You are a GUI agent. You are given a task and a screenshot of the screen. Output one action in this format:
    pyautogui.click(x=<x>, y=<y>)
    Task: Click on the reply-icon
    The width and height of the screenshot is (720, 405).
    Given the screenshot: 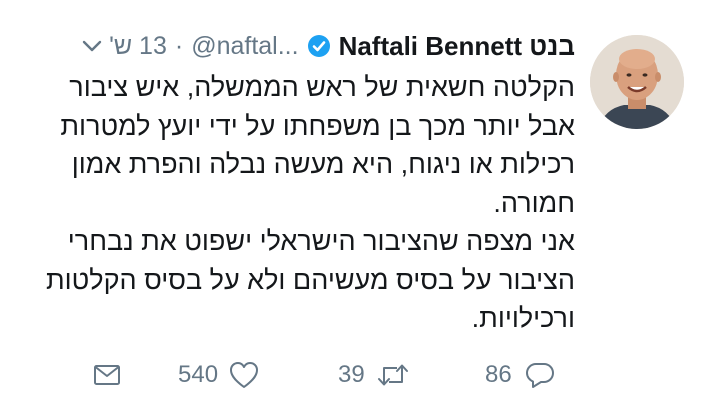 What is the action you would take?
    pyautogui.click(x=540, y=375)
    